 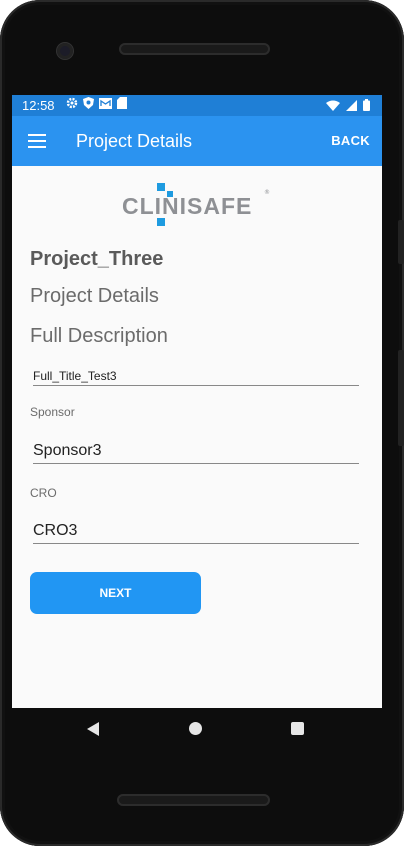 What do you see at coordinates (401, 242) in the screenshot?
I see `volume-button` at bounding box center [401, 242].